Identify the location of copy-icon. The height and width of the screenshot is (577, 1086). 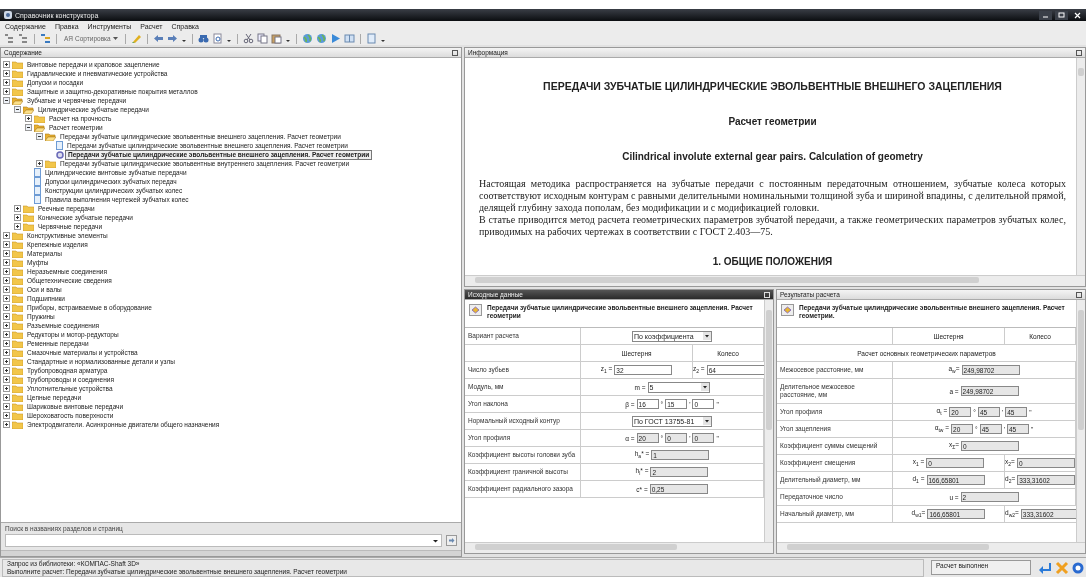
(262, 38).